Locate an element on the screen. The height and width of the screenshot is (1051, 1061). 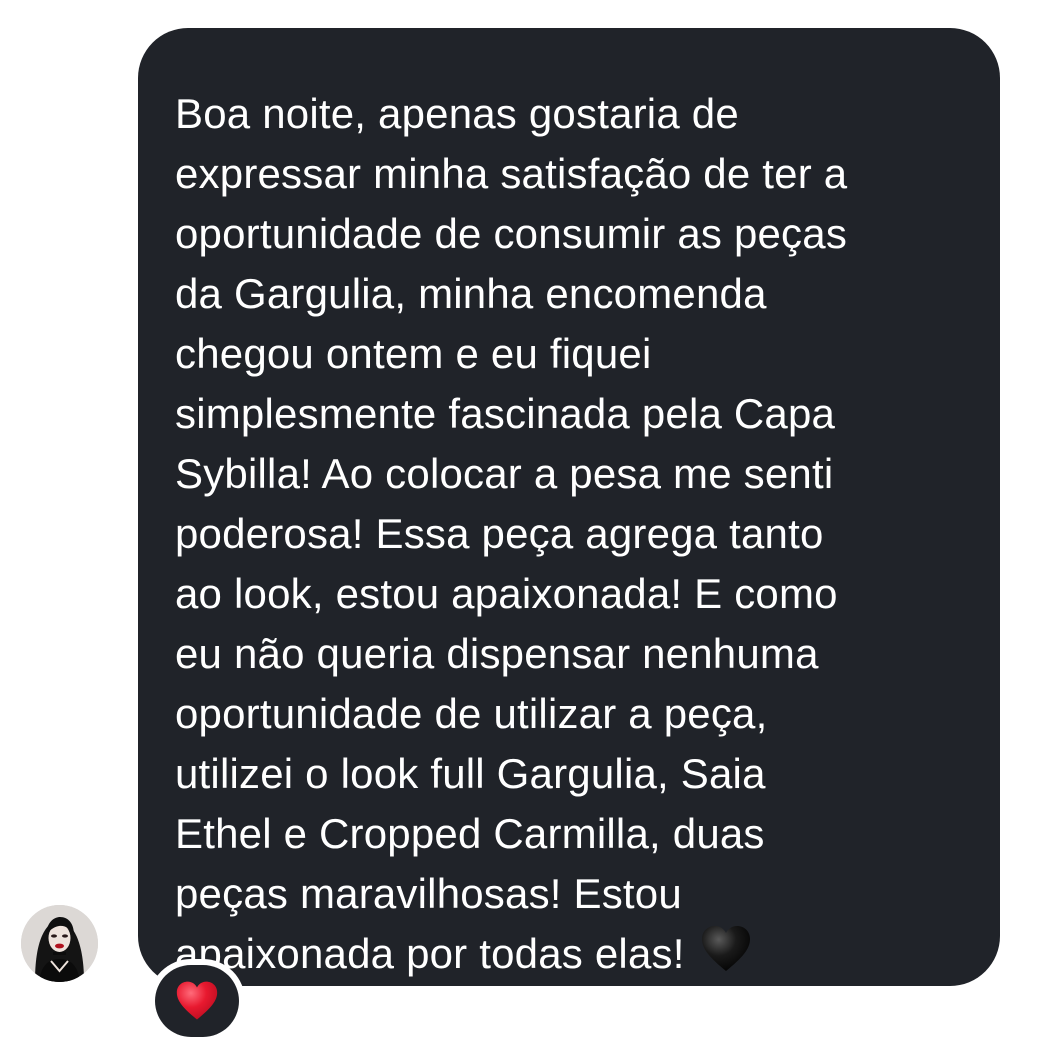
black-heart-icon is located at coordinates (726, 948).